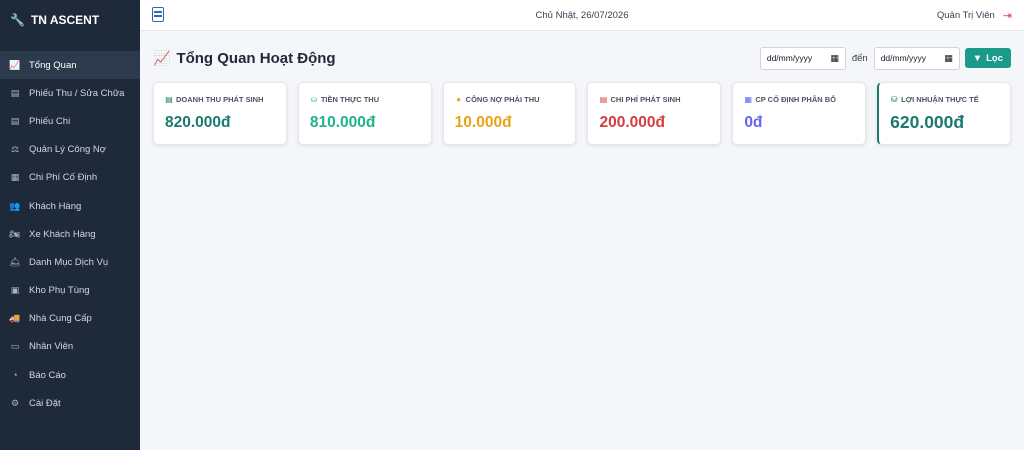  Describe the element at coordinates (645, 99) in the screenshot. I see `stat-card-title: CHI PHÍ PHÁT SINH` at that location.